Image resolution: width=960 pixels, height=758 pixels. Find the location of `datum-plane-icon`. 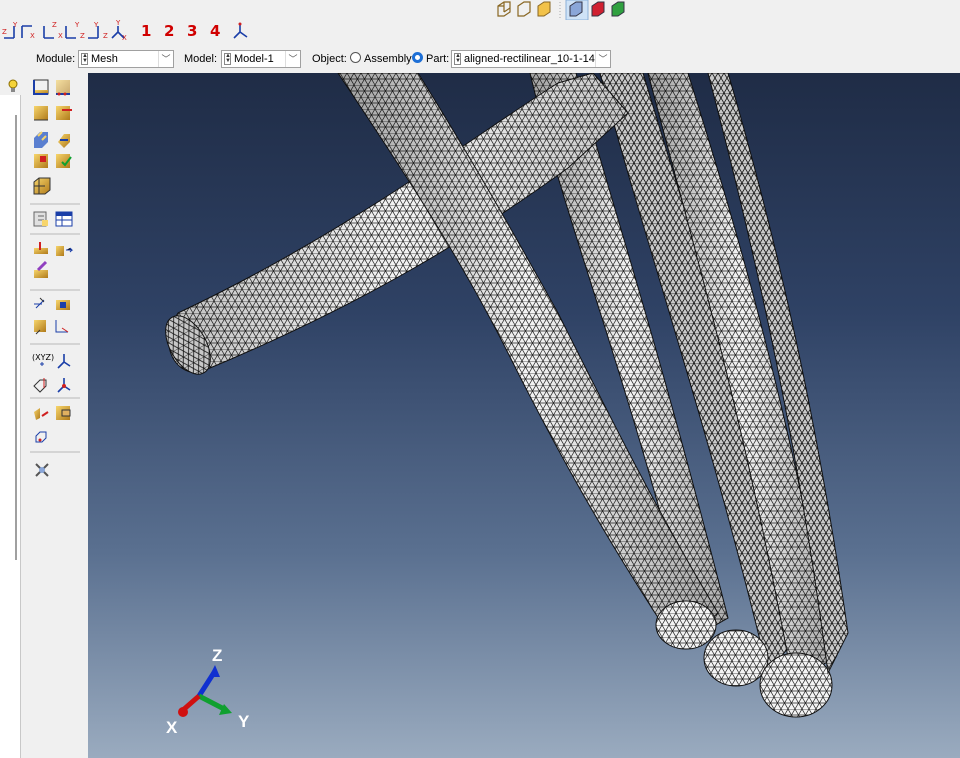

datum-plane-icon is located at coordinates (40, 385).